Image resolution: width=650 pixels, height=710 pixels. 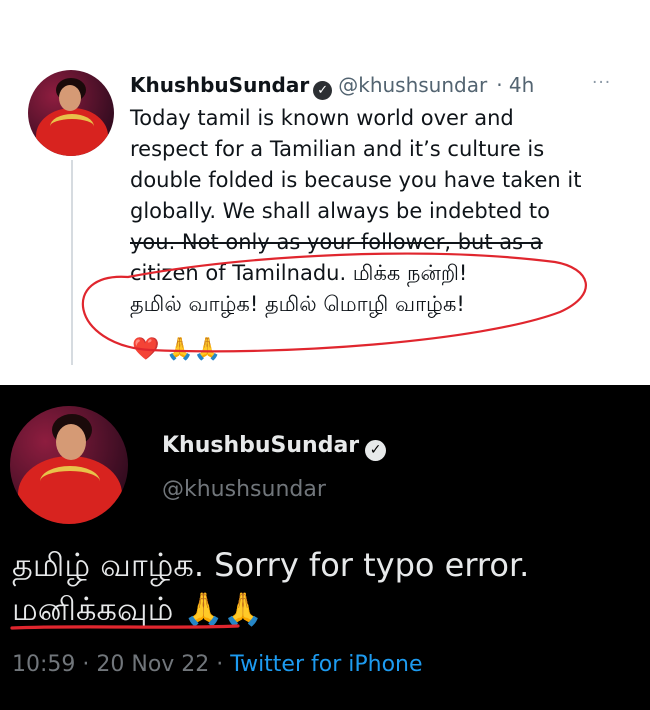 I want to click on heart-emoji-icon: ❤️, so click(x=146, y=349).